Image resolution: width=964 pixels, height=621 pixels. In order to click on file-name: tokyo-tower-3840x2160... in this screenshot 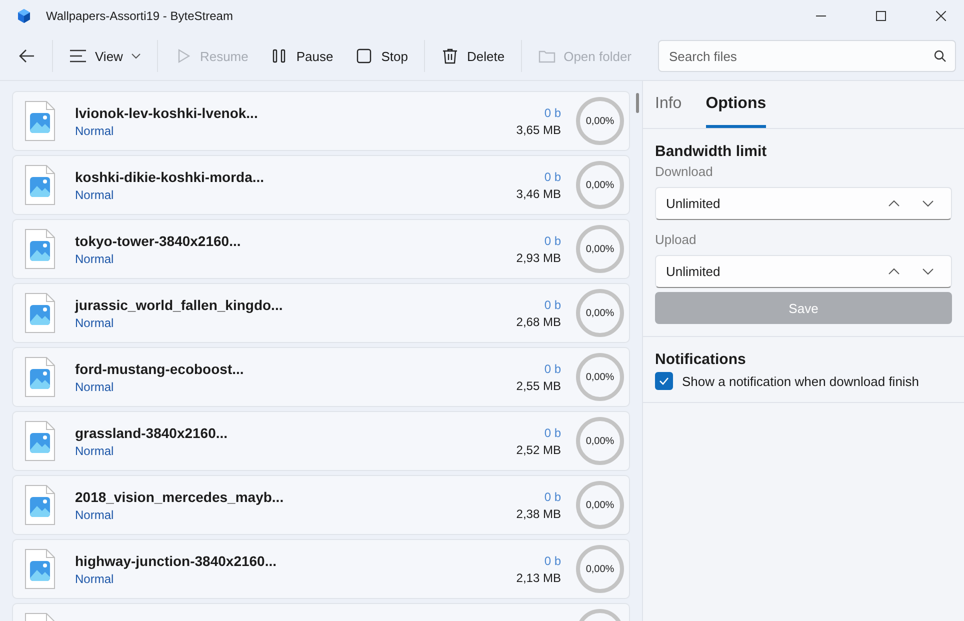, I will do `click(158, 240)`.